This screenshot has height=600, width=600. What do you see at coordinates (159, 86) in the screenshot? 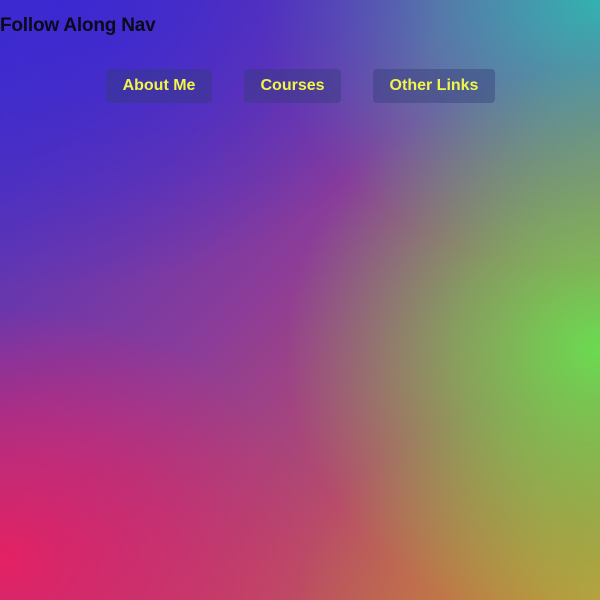
I see `nav-item-about-me: About Me` at bounding box center [159, 86].